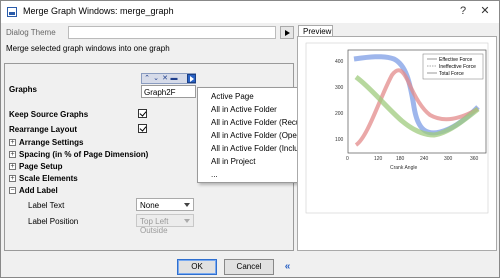  I want to click on label-text-label: Label Text, so click(46, 205).